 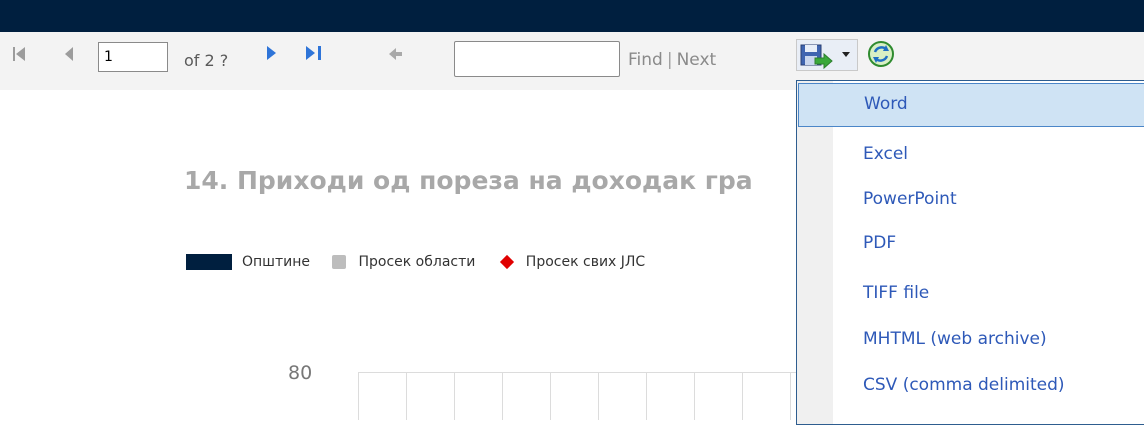 What do you see at coordinates (206, 60) in the screenshot?
I see `page-count-label: of 2 ?` at bounding box center [206, 60].